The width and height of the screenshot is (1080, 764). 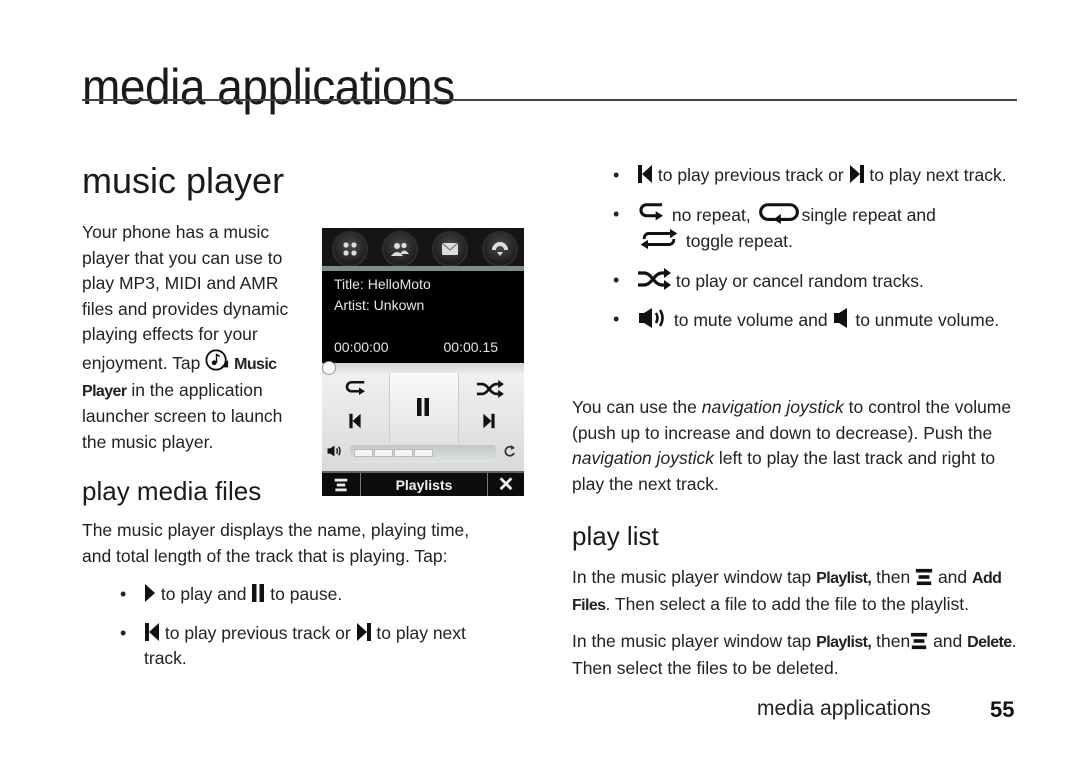 I want to click on close-x-icon: ✕, so click(x=506, y=484).